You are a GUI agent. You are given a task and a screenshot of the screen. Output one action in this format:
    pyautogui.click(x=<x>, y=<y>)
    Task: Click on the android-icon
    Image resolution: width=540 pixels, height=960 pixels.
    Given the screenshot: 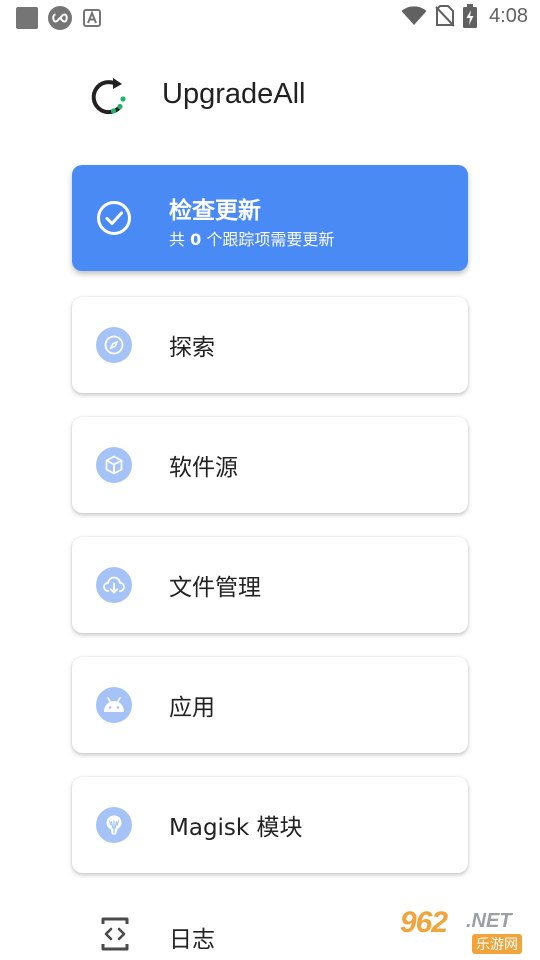 What is the action you would take?
    pyautogui.click(x=114, y=705)
    